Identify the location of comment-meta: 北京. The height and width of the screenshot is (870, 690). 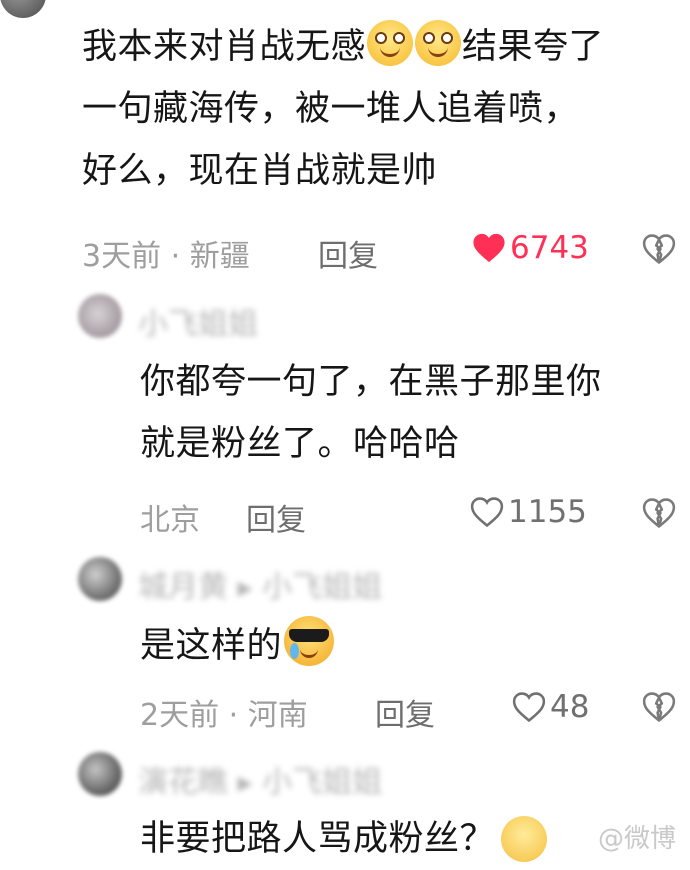
(170, 520).